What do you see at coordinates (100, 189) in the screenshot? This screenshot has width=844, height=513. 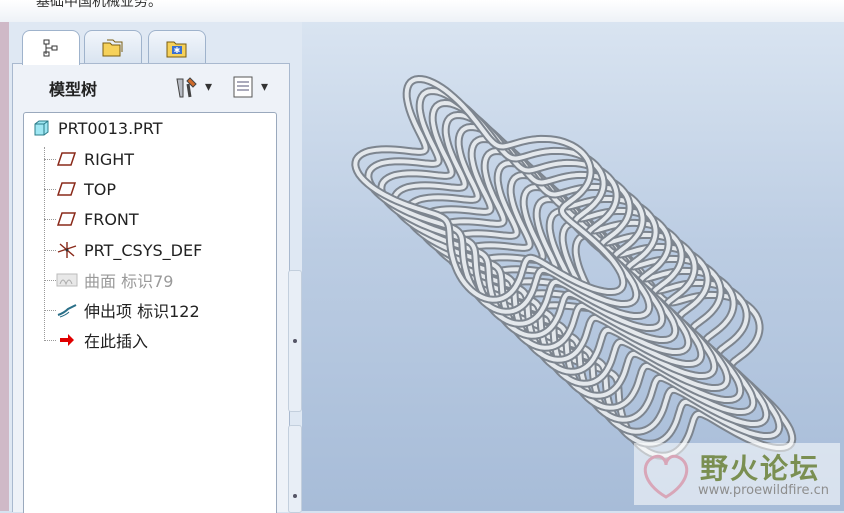 I see `tree-item-label: TOP` at bounding box center [100, 189].